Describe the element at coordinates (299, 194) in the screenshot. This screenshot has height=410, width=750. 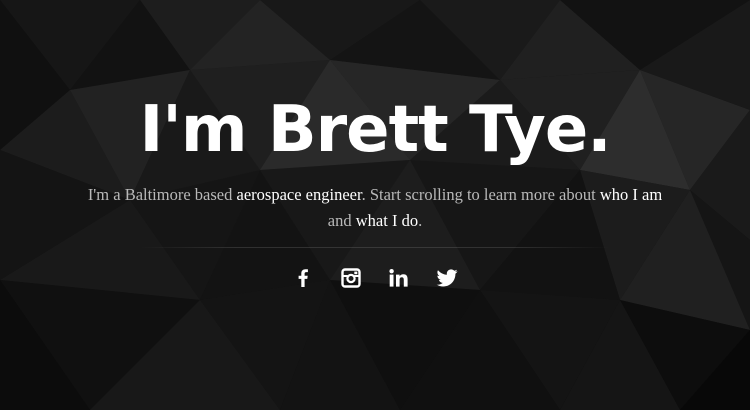
I see `profession-highlight: aerospace engineer` at that location.